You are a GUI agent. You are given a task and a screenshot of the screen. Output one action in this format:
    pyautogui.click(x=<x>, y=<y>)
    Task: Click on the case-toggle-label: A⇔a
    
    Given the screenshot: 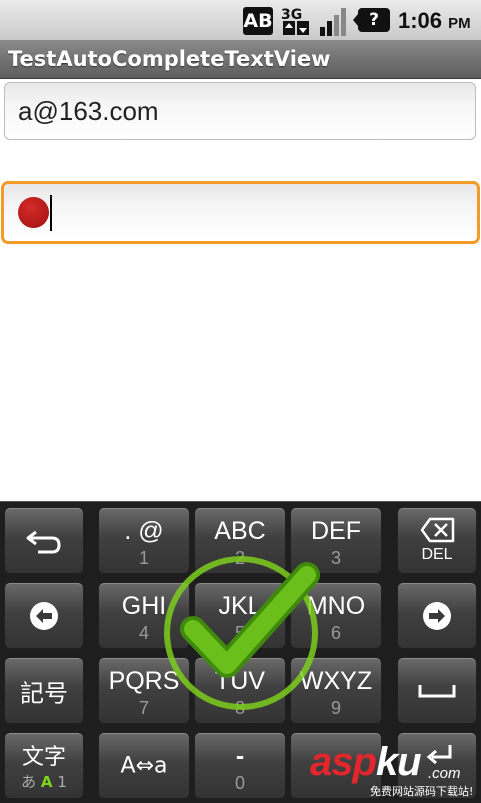 What is the action you would take?
    pyautogui.click(x=144, y=765)
    